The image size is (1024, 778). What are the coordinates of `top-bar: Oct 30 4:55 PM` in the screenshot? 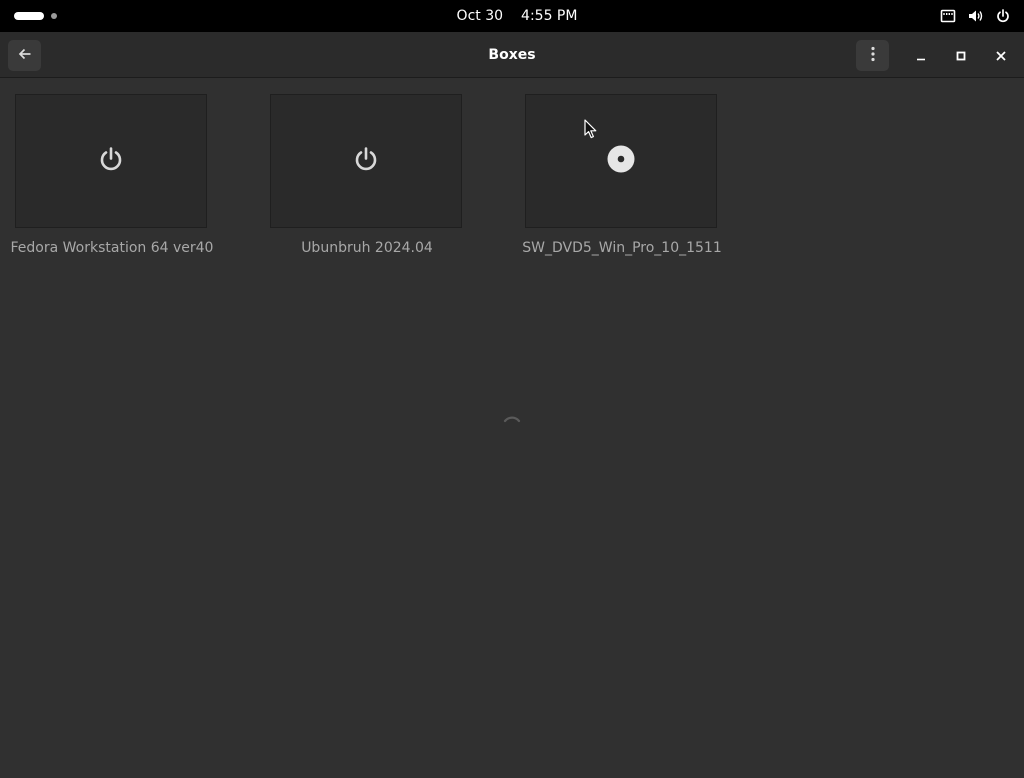 It's located at (512, 16).